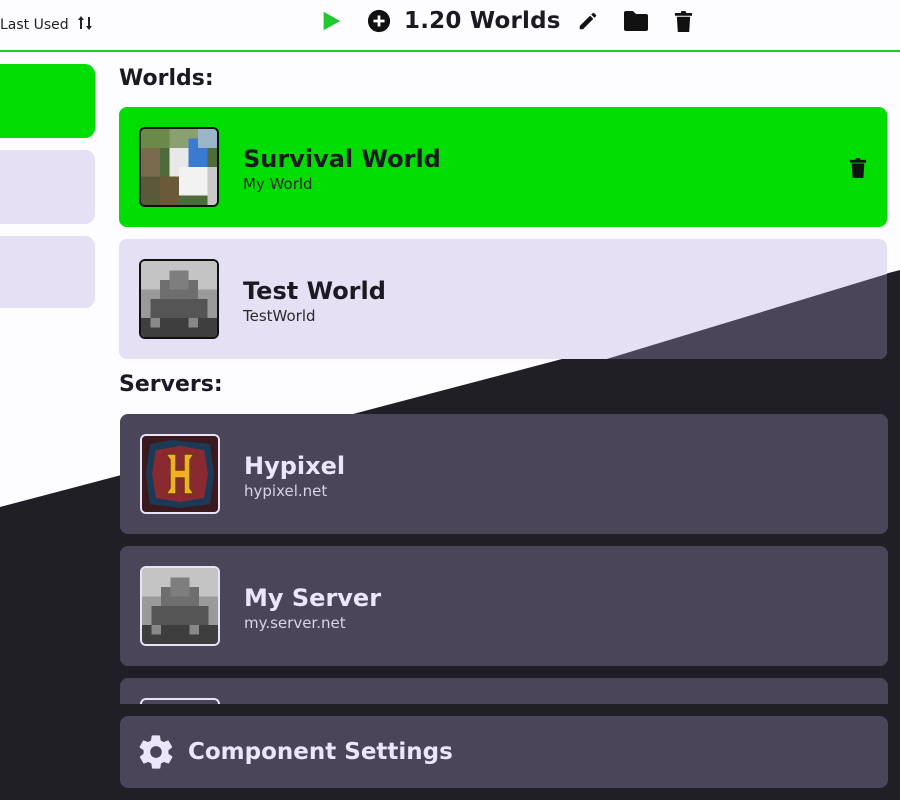 This screenshot has width=900, height=800. Describe the element at coordinates (504, 606) in the screenshot. I see `server-card-my-server: My Server my.server.net` at that location.